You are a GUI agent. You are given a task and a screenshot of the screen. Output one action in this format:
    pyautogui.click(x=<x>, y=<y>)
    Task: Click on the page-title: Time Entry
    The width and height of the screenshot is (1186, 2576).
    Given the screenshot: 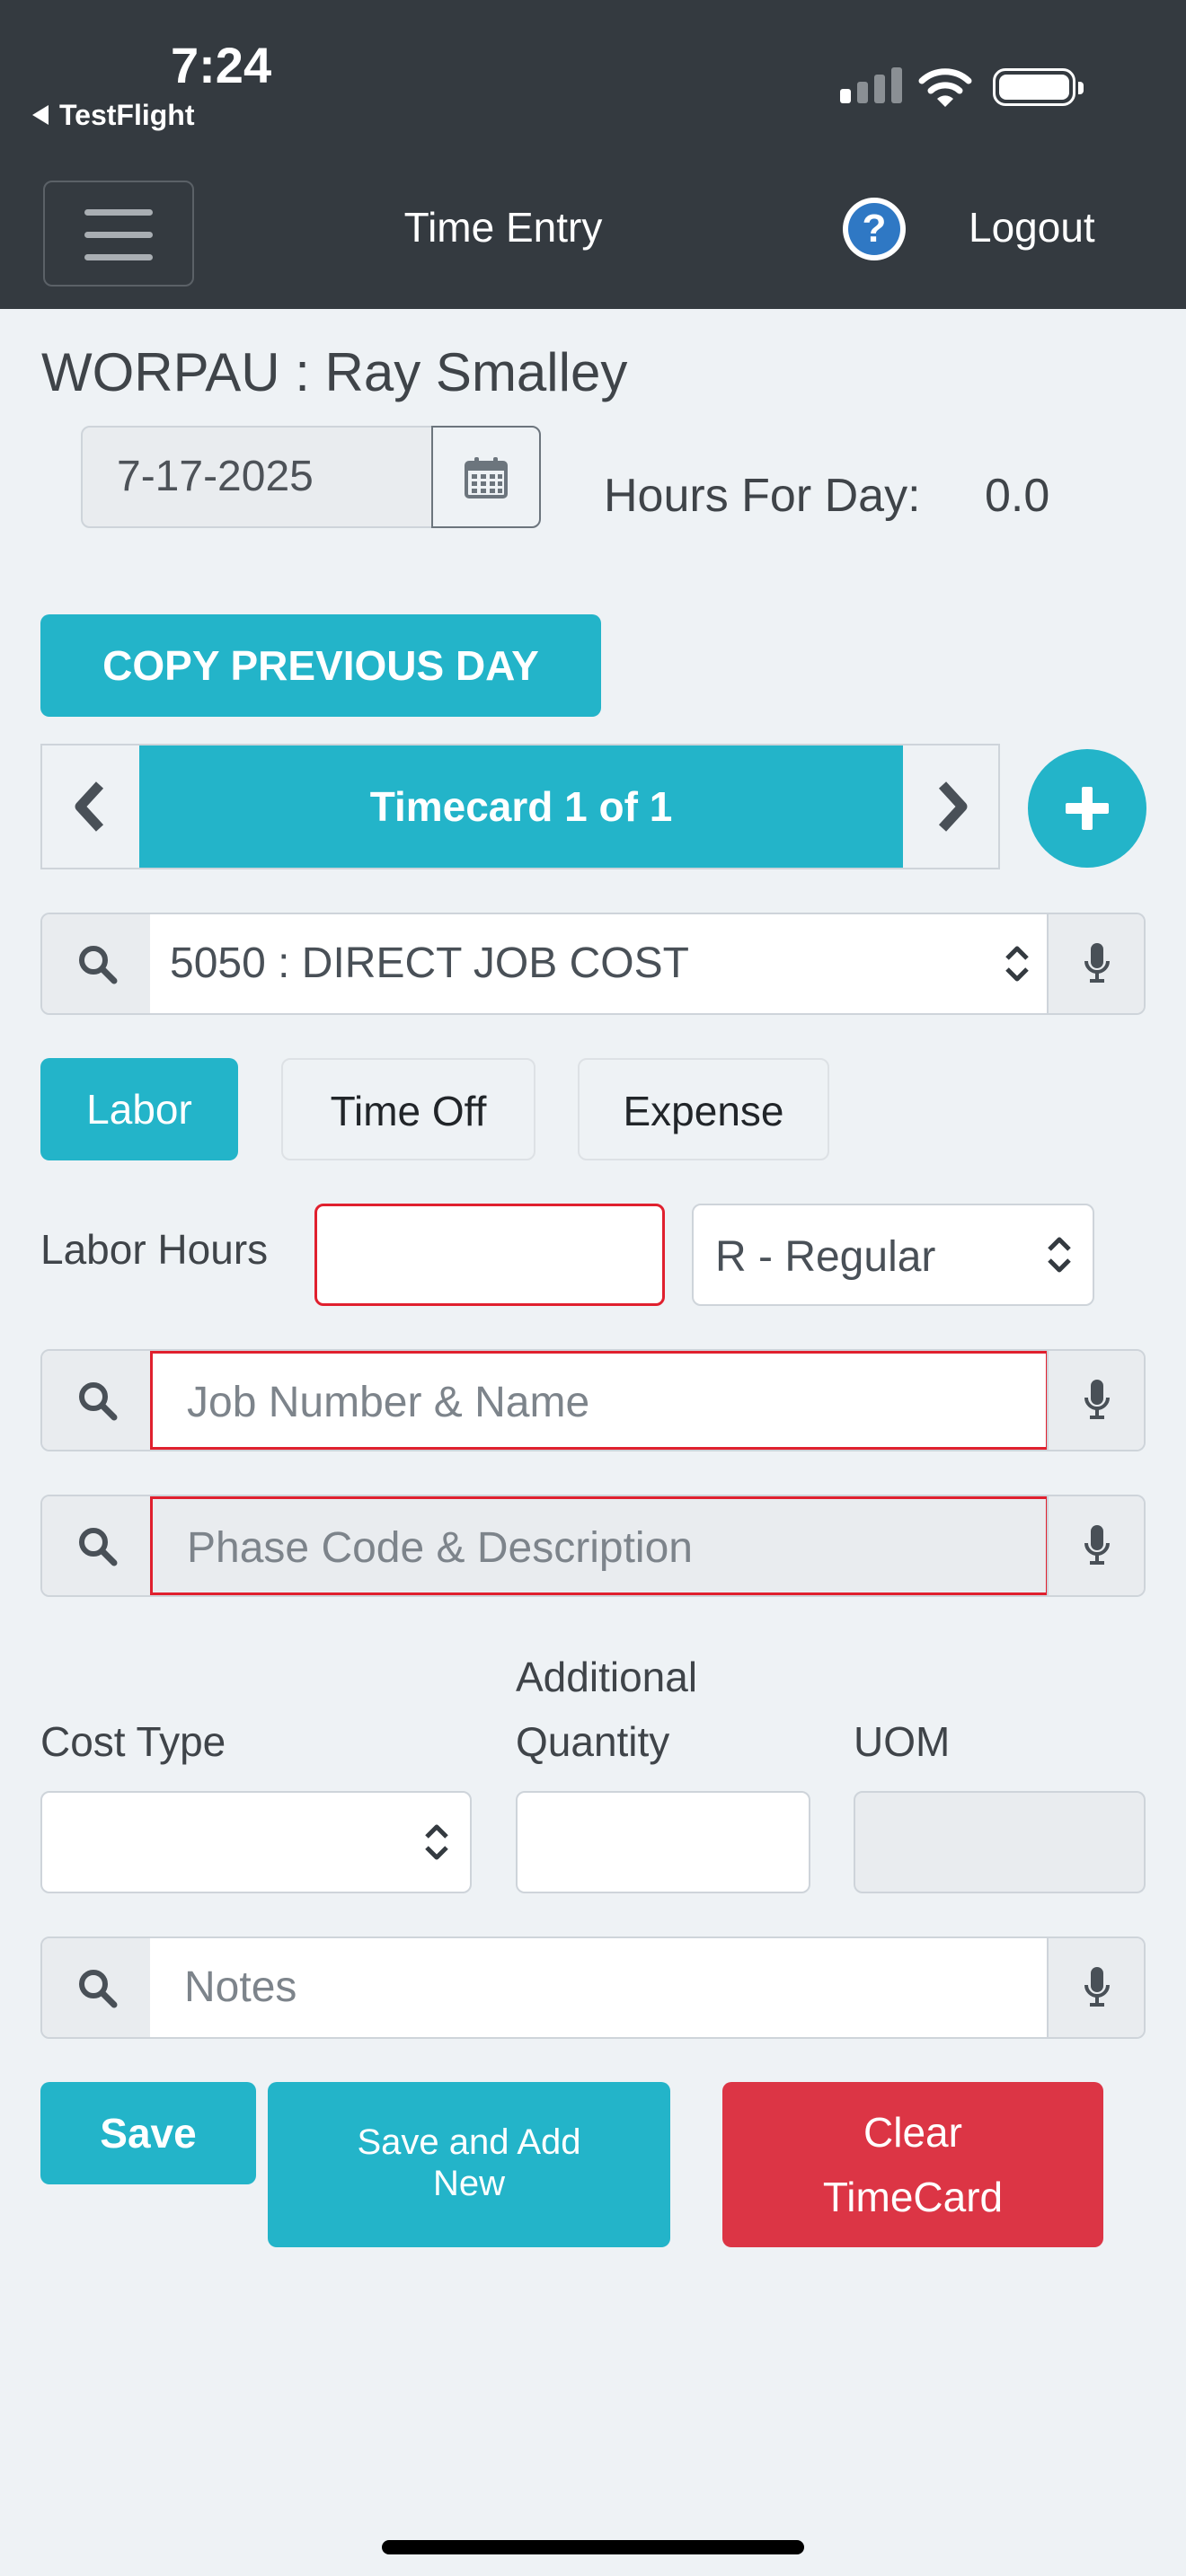 What is the action you would take?
    pyautogui.click(x=503, y=227)
    